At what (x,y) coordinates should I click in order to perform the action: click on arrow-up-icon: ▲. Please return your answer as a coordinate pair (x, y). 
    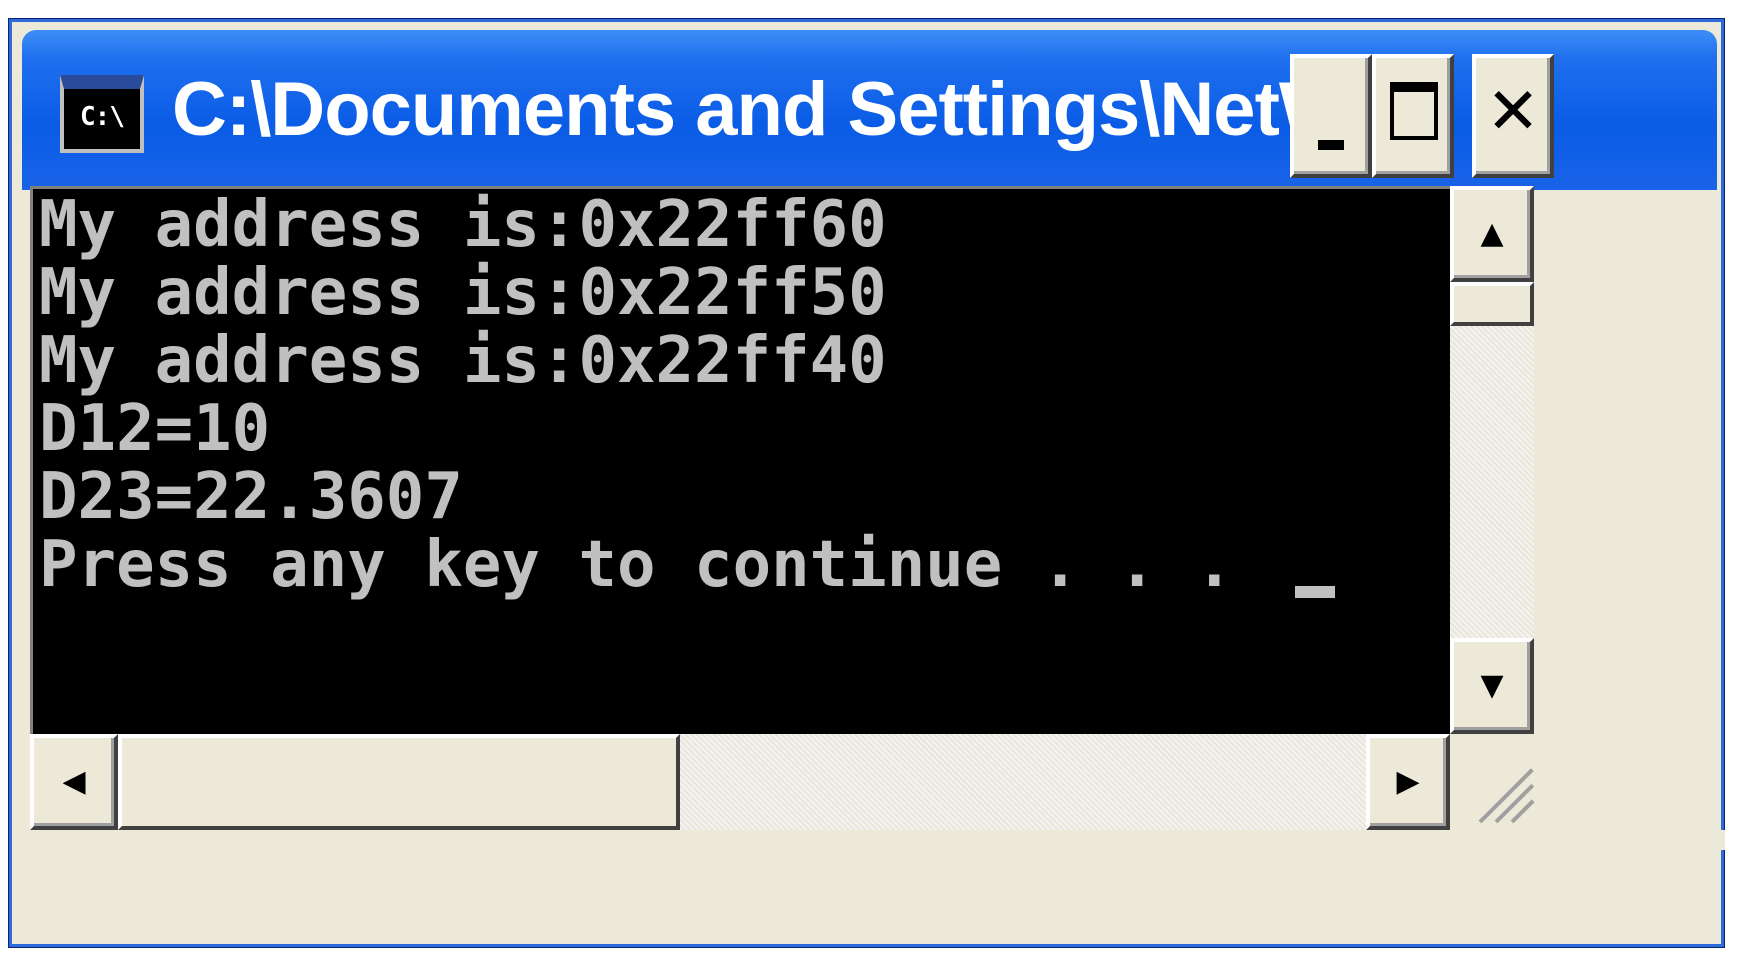
    Looking at the image, I should click on (1492, 233).